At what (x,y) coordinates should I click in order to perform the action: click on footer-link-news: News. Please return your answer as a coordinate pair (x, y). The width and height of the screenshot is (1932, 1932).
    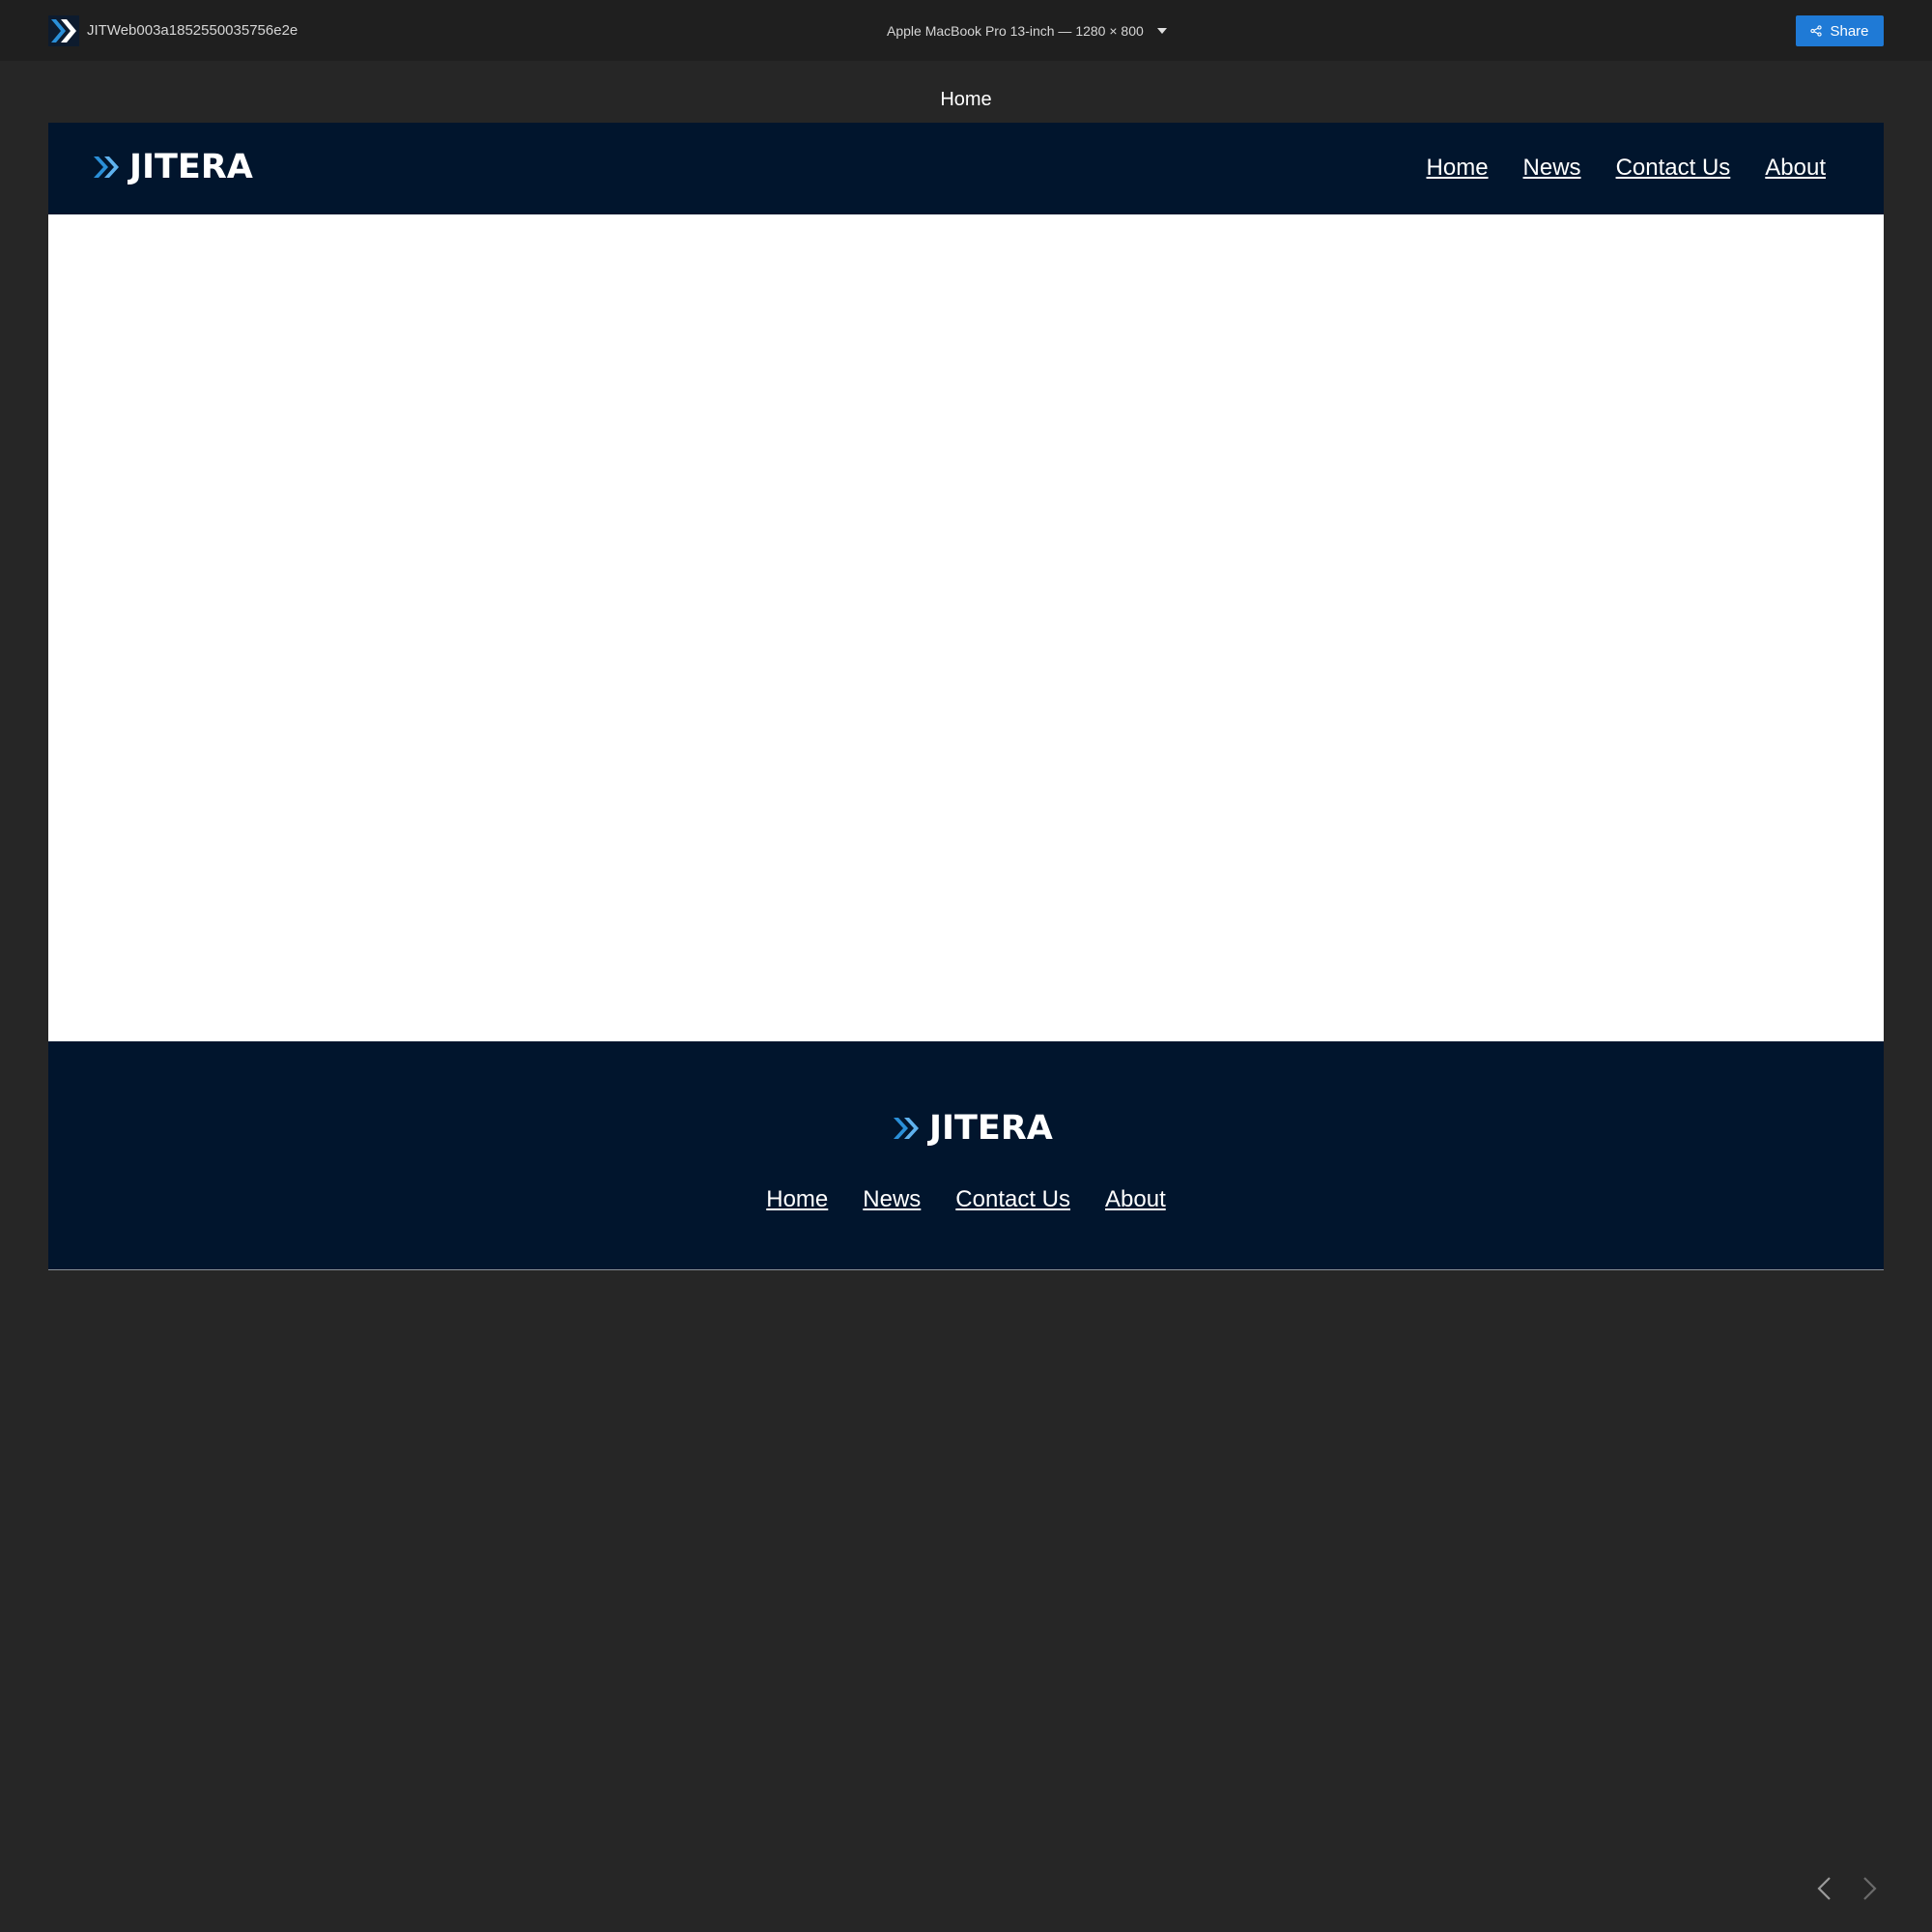
    Looking at the image, I should click on (892, 1199).